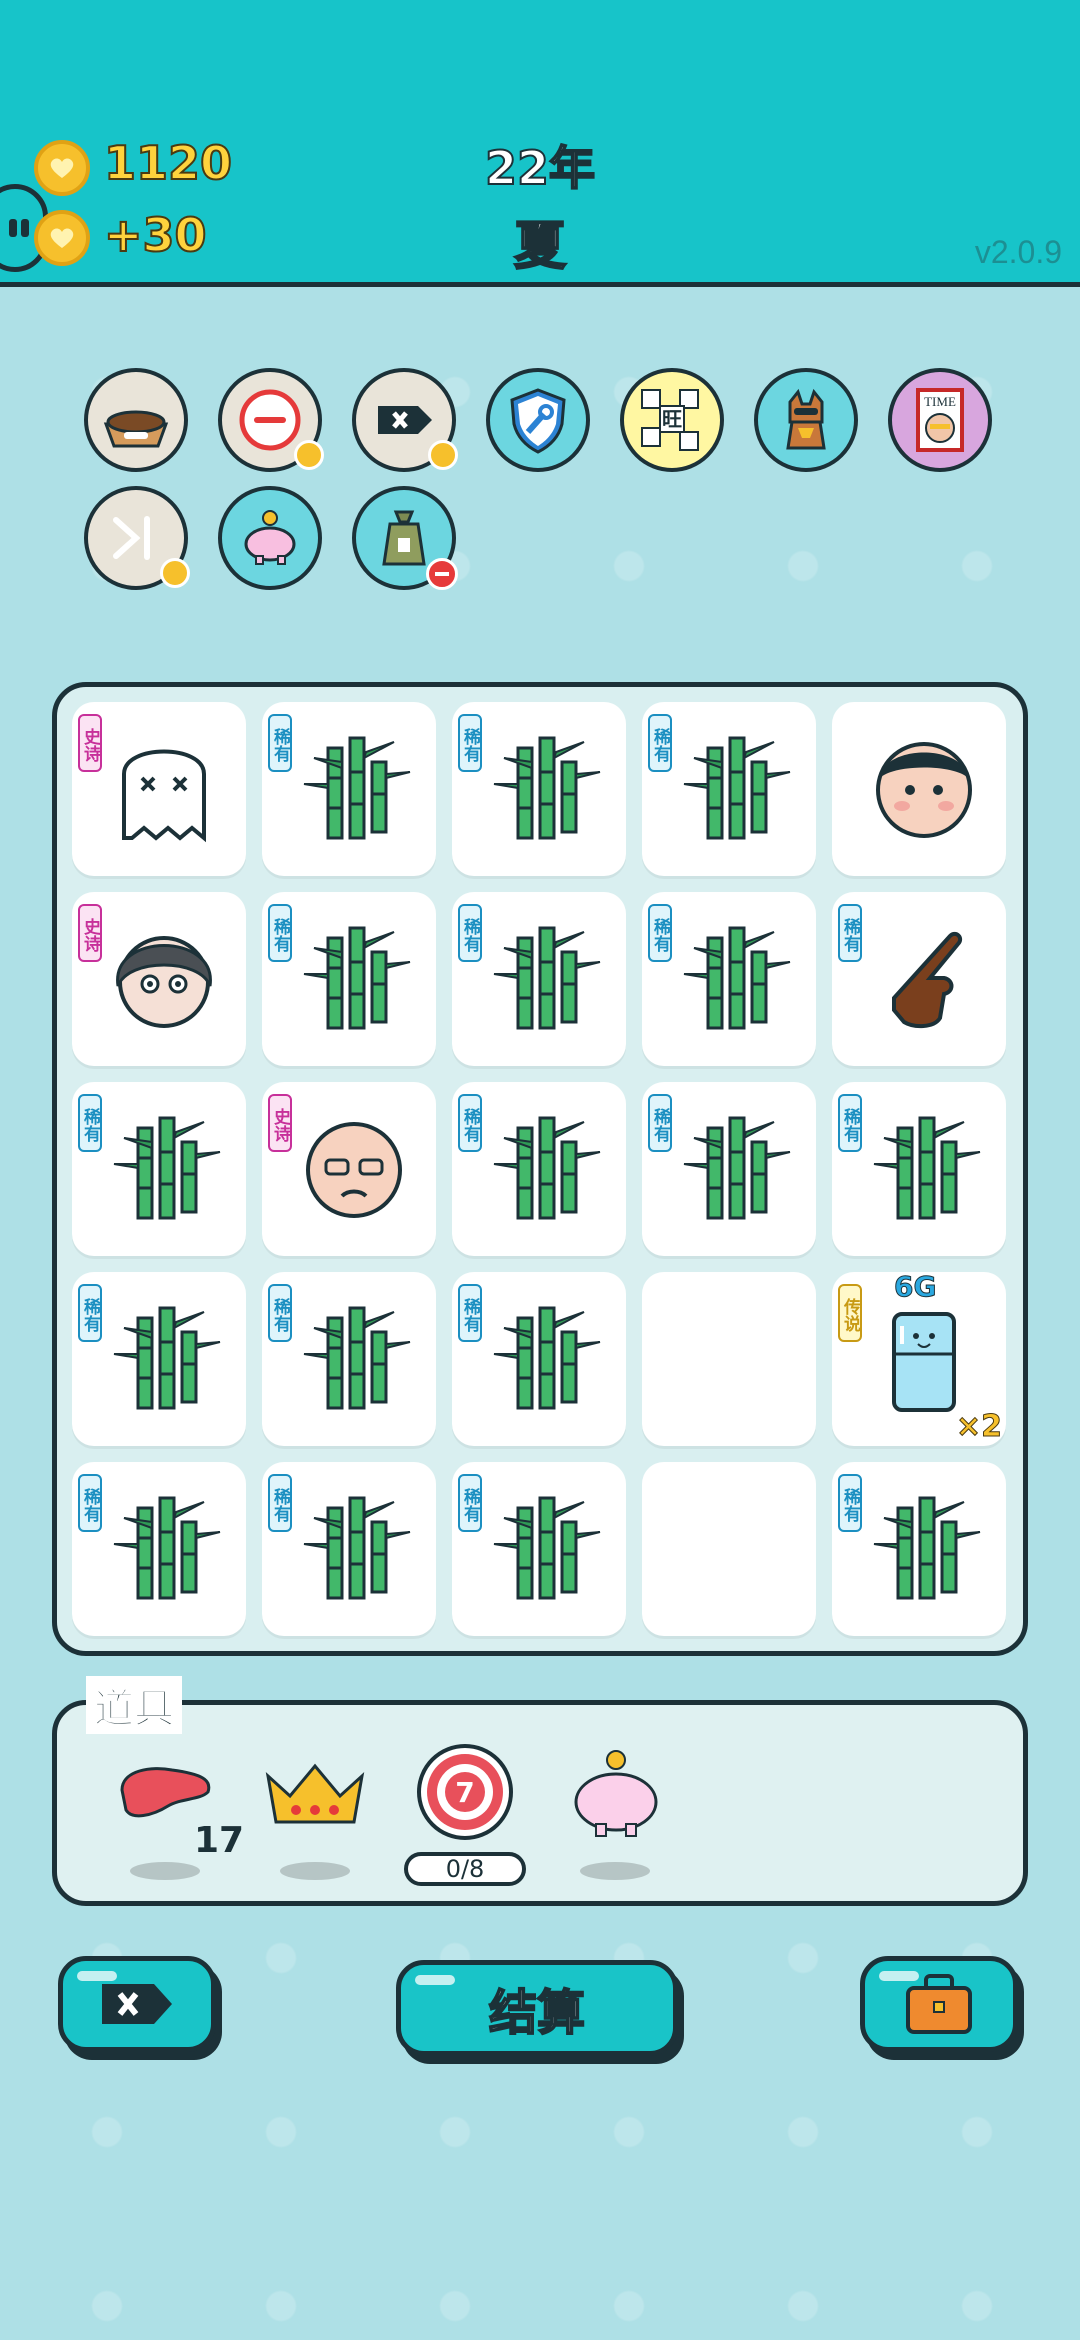 This screenshot has width=1080, height=2340. I want to click on relic-piggy-bank, so click(270, 538).